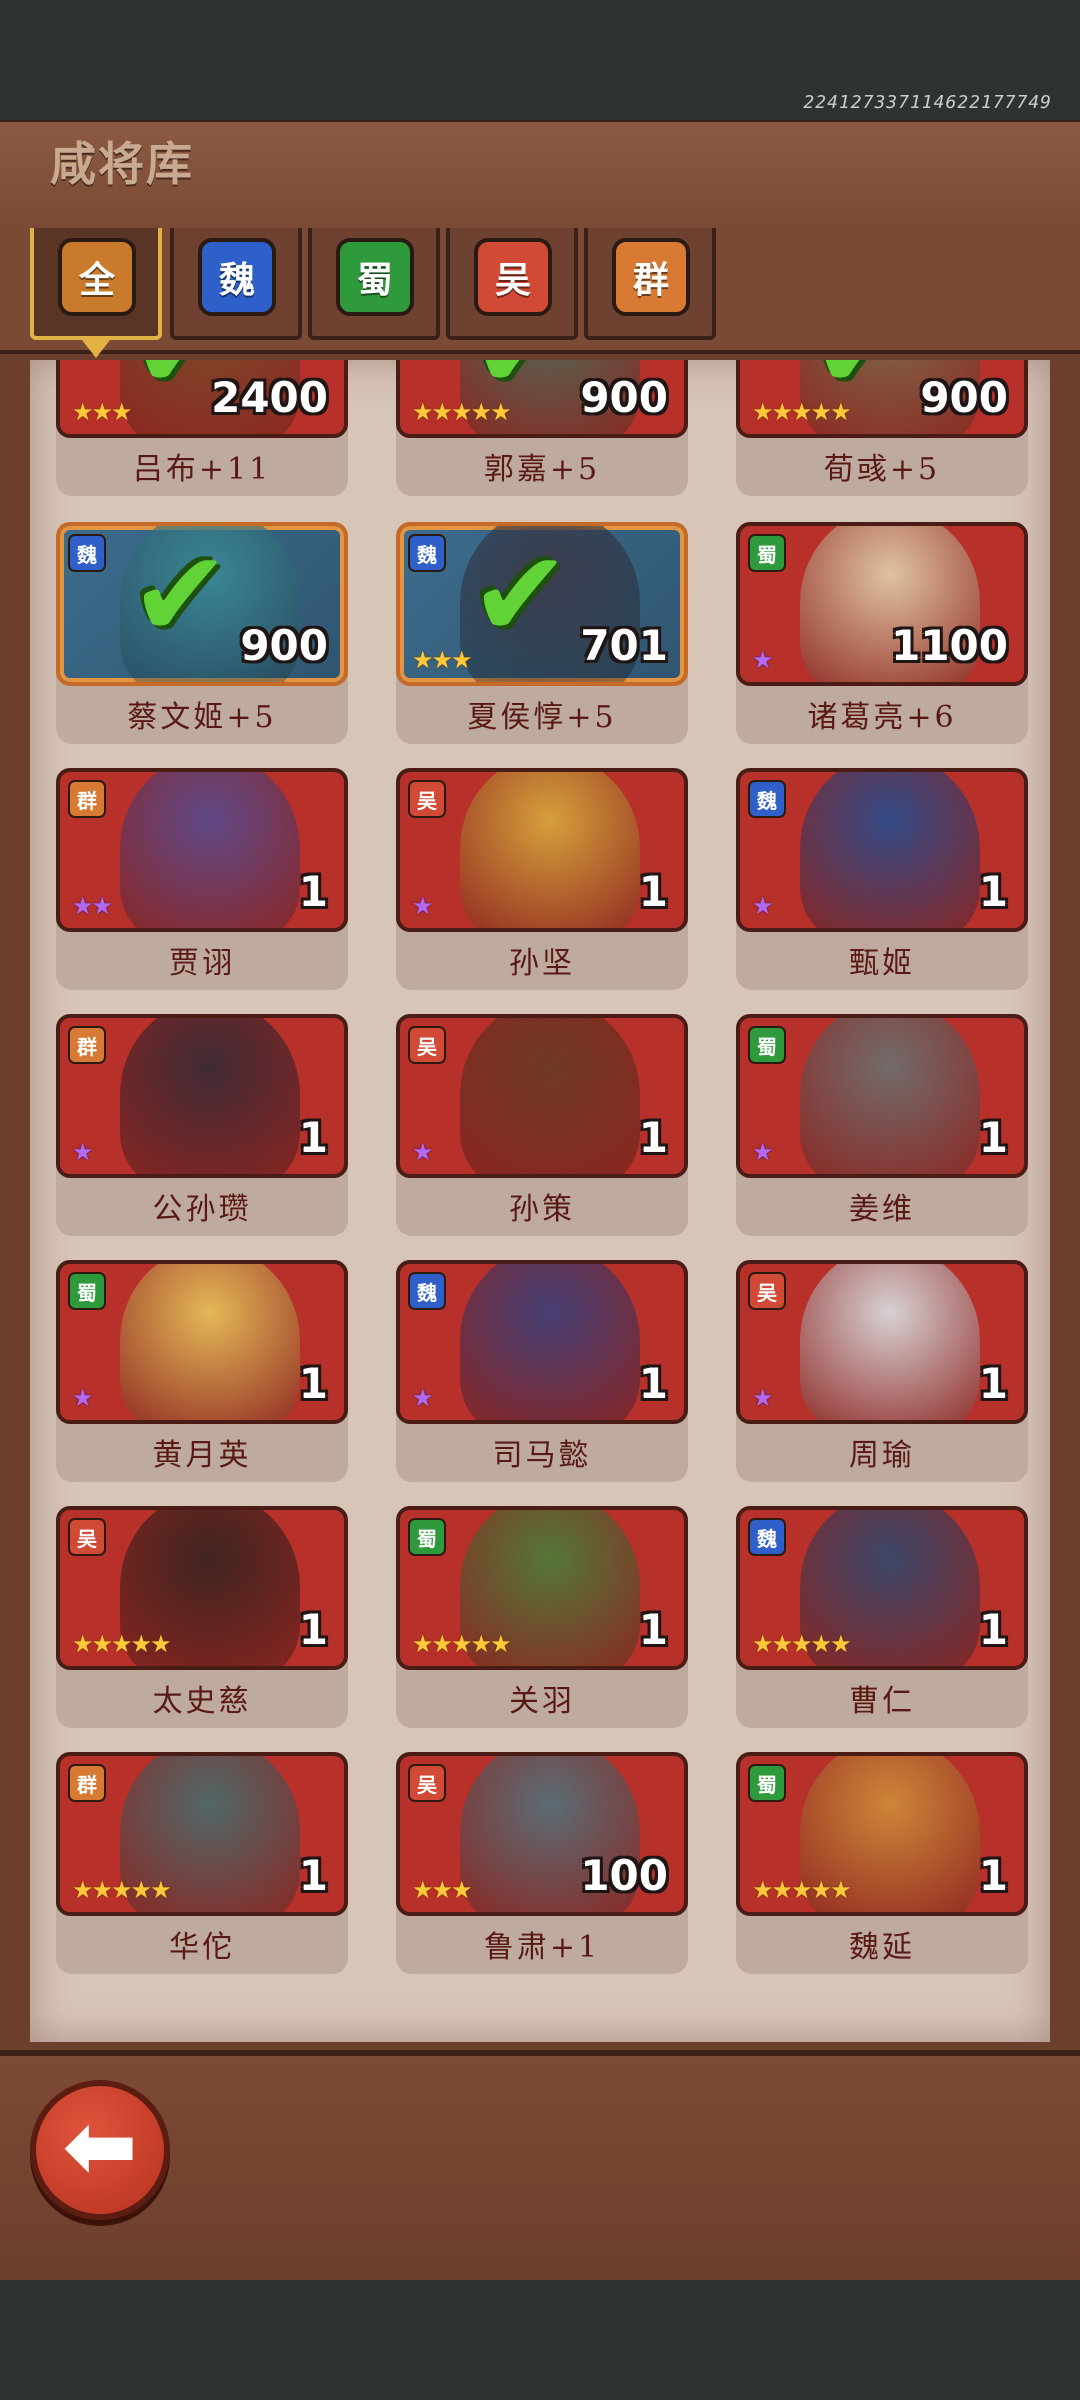  What do you see at coordinates (97, 277) in the screenshot?
I see `tab-label: 全` at bounding box center [97, 277].